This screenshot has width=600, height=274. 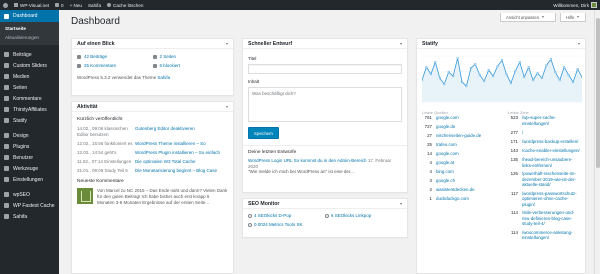 What do you see at coordinates (263, 133) in the screenshot?
I see `save-draft-button: Speichern` at bounding box center [263, 133].